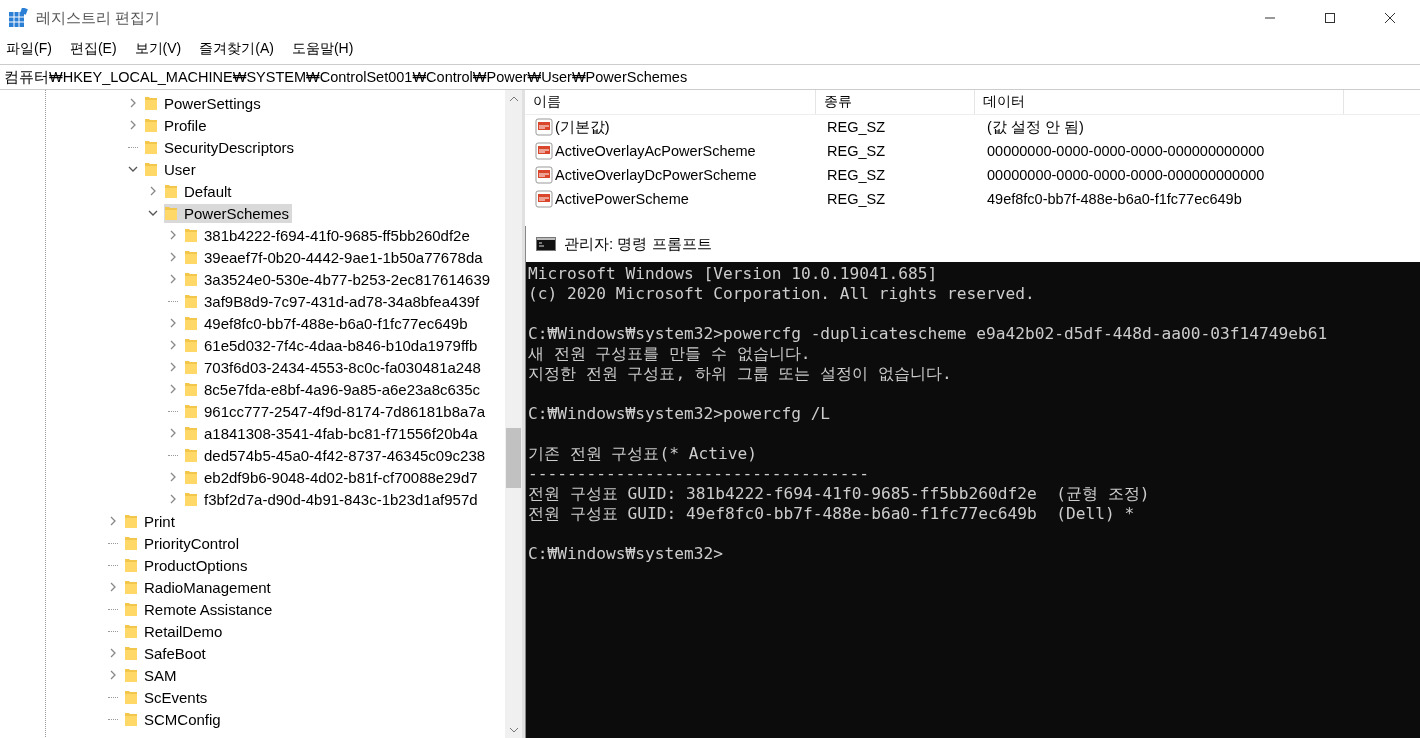 The height and width of the screenshot is (738, 1420). What do you see at coordinates (236, 49) in the screenshot?
I see `menu-item: 즐겨찾기(A)` at bounding box center [236, 49].